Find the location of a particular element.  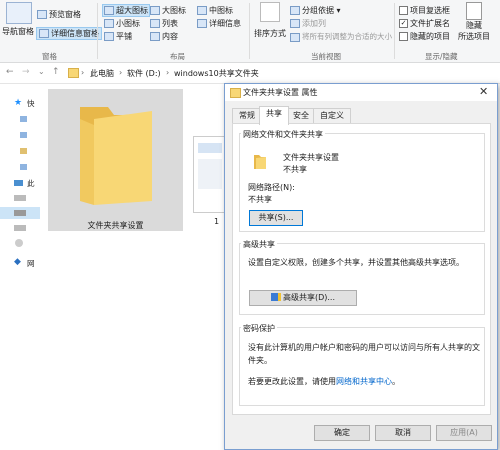

fit-columns-icon is located at coordinates (295, 37).